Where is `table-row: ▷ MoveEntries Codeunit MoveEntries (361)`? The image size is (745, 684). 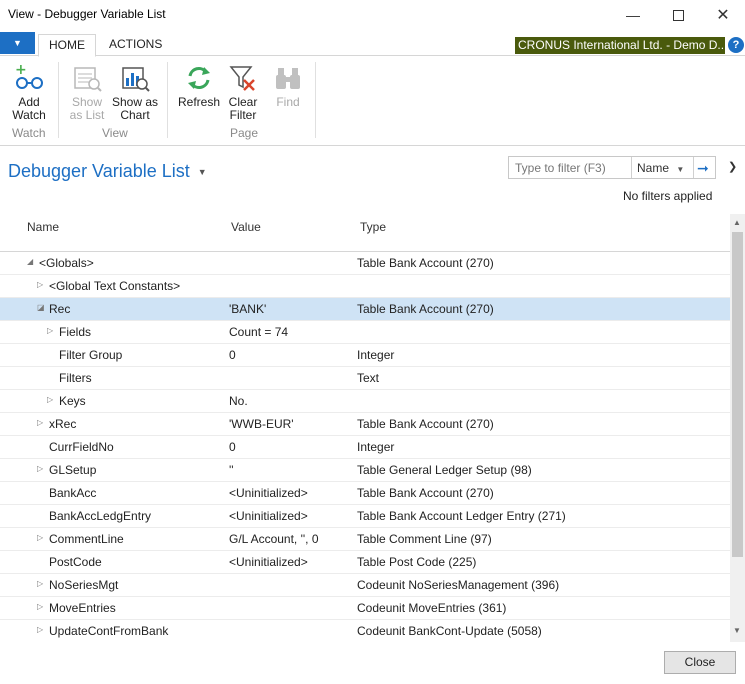 table-row: ▷ MoveEntries Codeunit MoveEntries (361) is located at coordinates (365, 608).